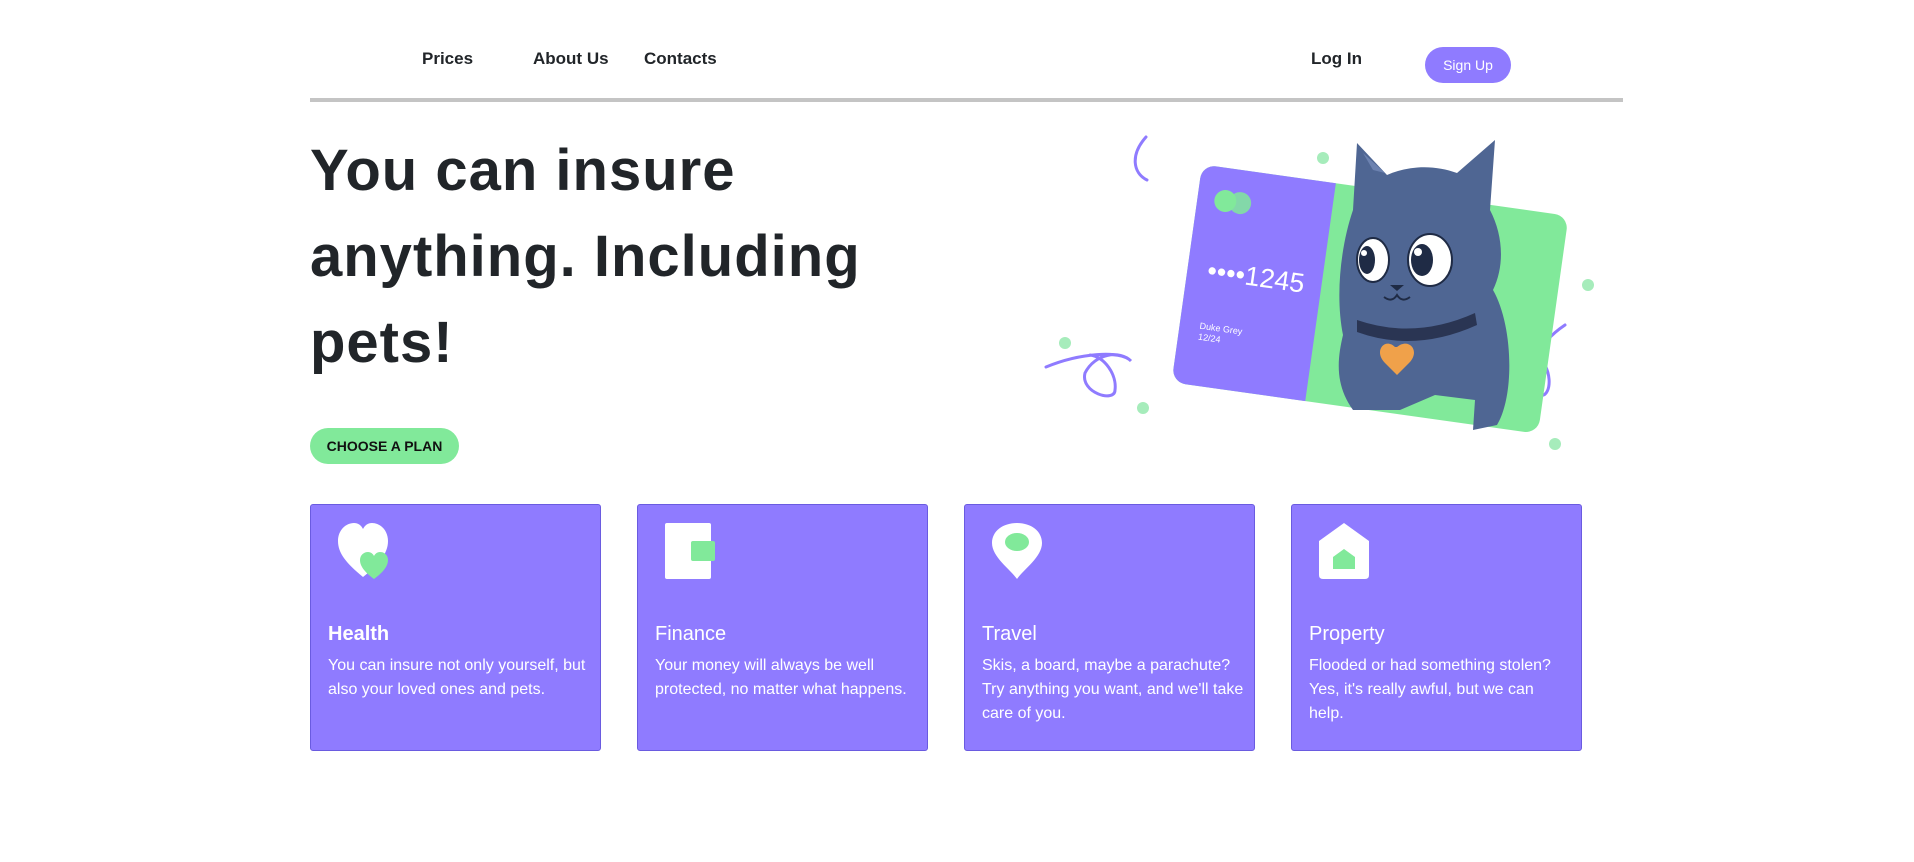  What do you see at coordinates (1009, 634) in the screenshot?
I see `feature-title: Travel` at bounding box center [1009, 634].